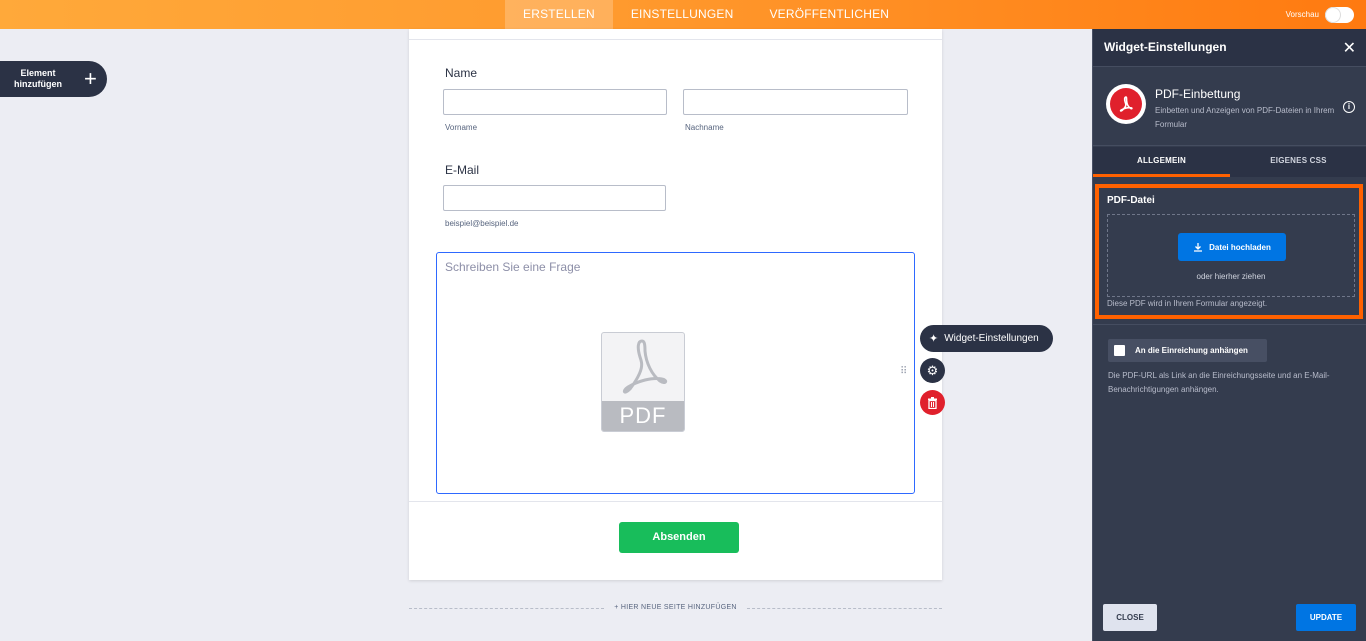 The height and width of the screenshot is (641, 1366). I want to click on email-sublabel: beispiel@beispiel.de, so click(482, 223).